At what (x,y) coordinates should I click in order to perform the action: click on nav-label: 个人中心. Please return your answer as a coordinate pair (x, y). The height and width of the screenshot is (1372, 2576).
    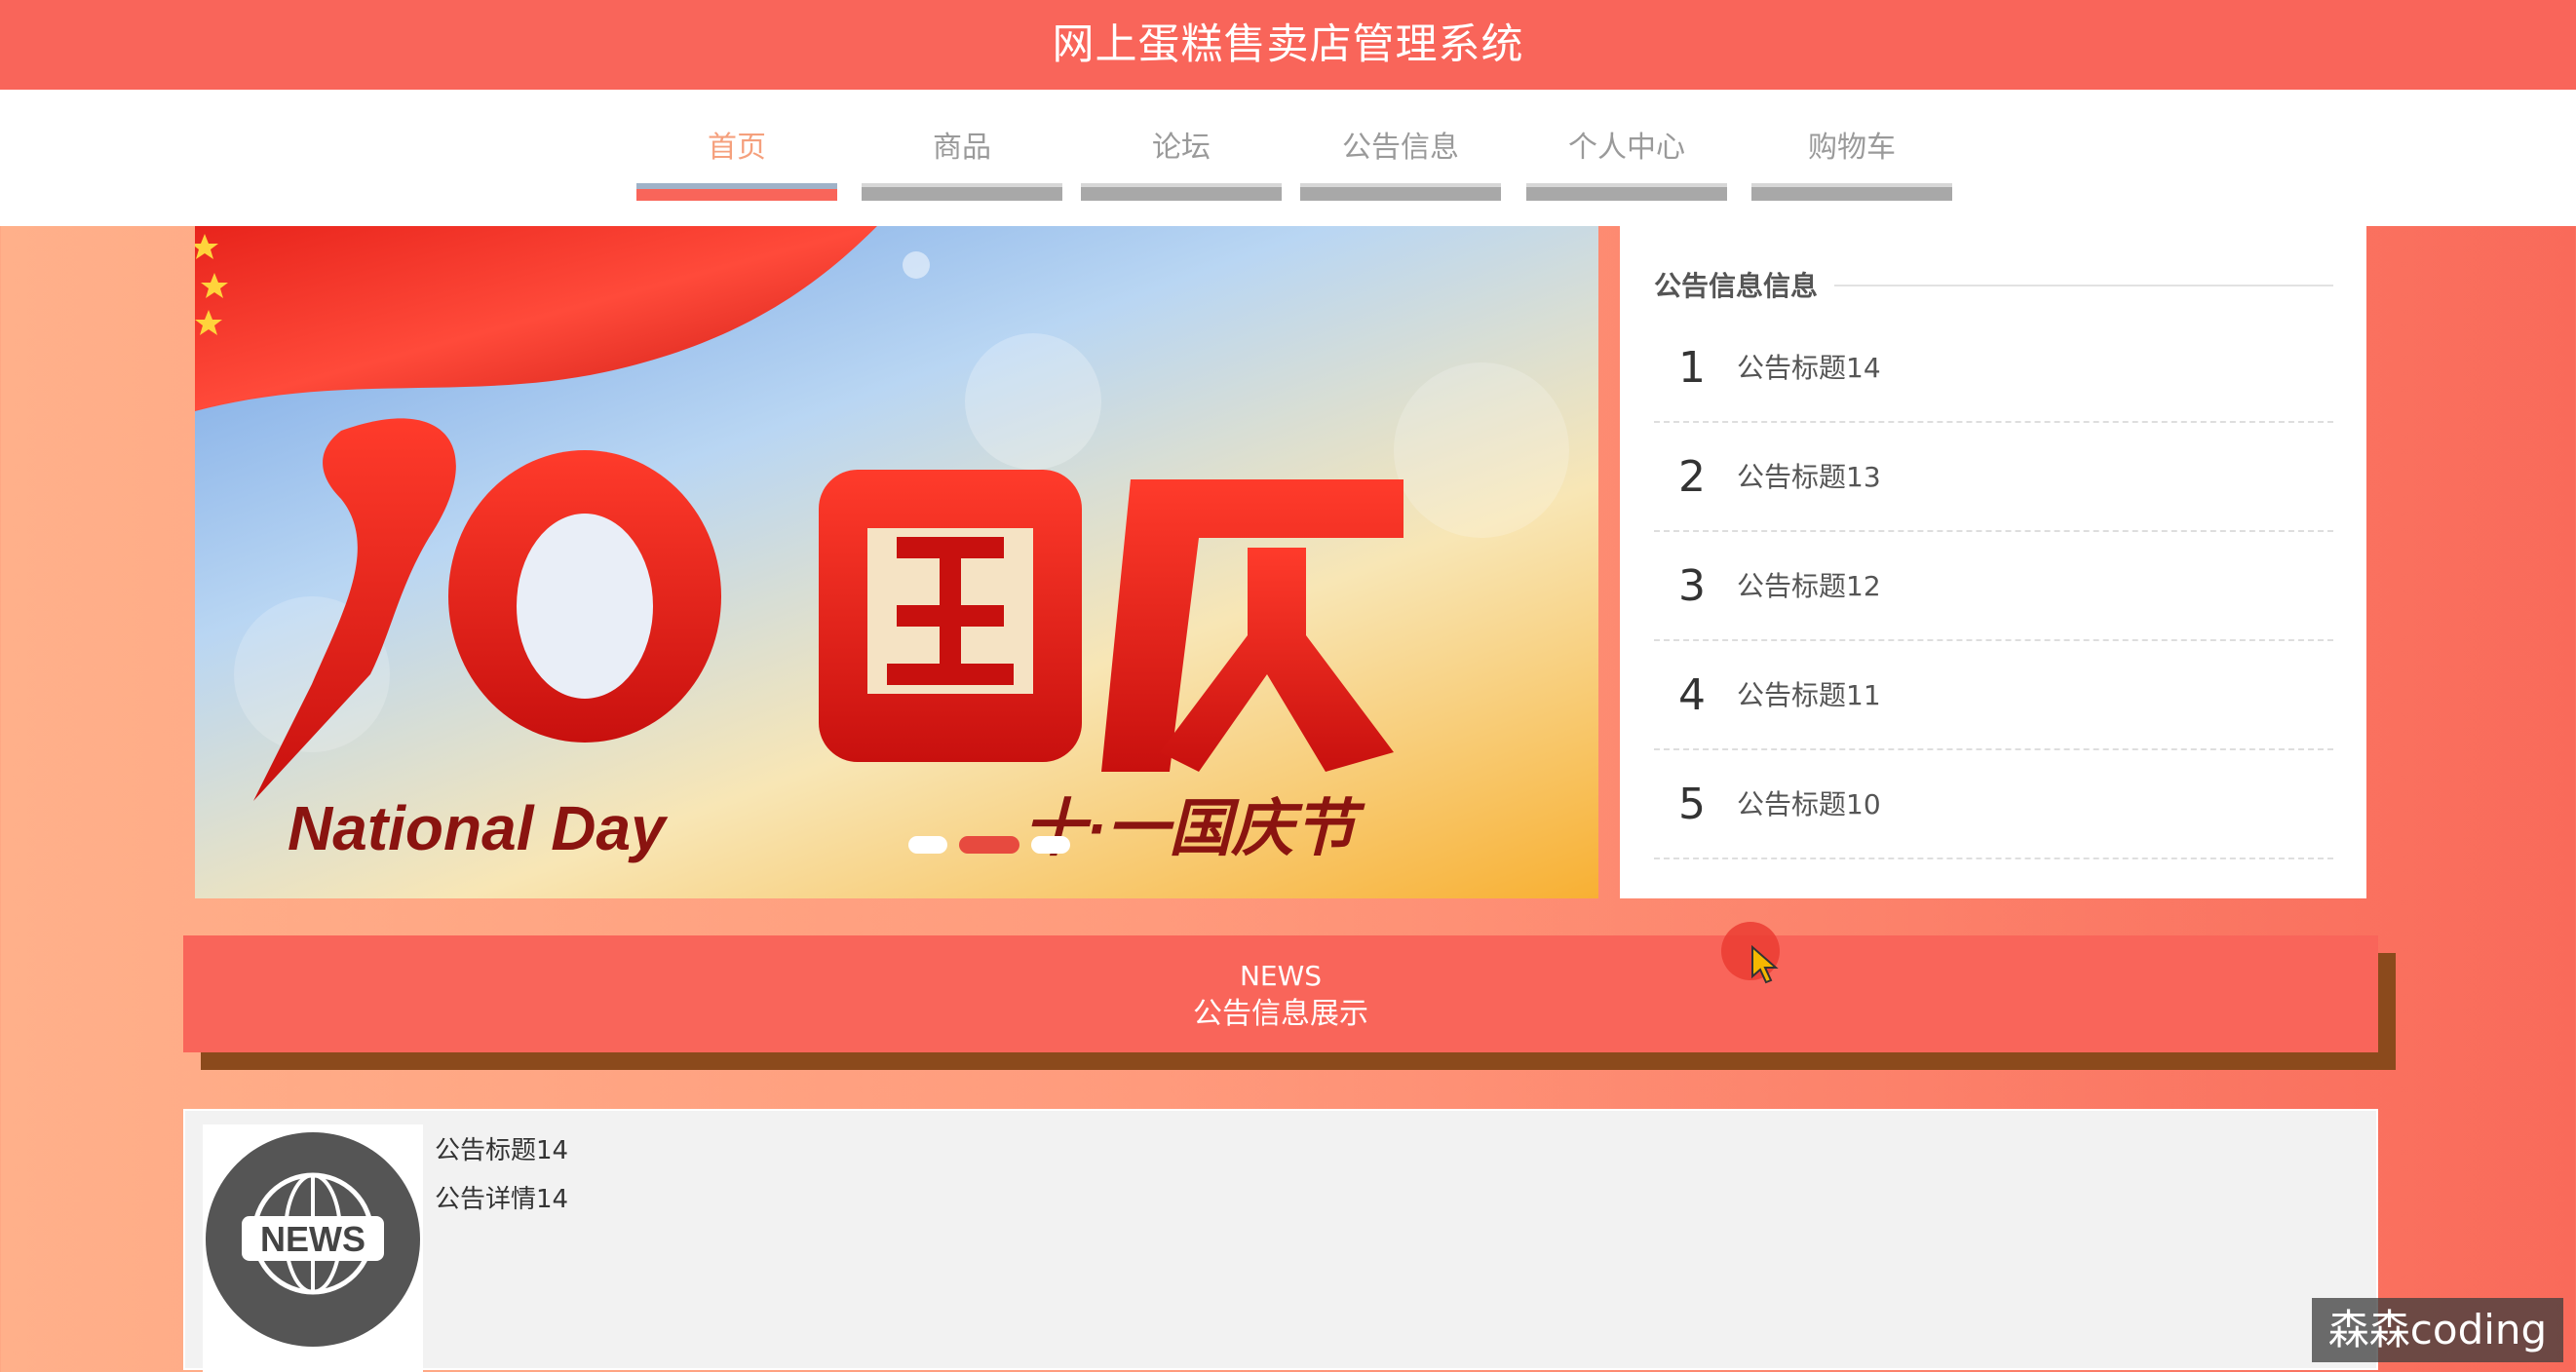
    Looking at the image, I should click on (1626, 148).